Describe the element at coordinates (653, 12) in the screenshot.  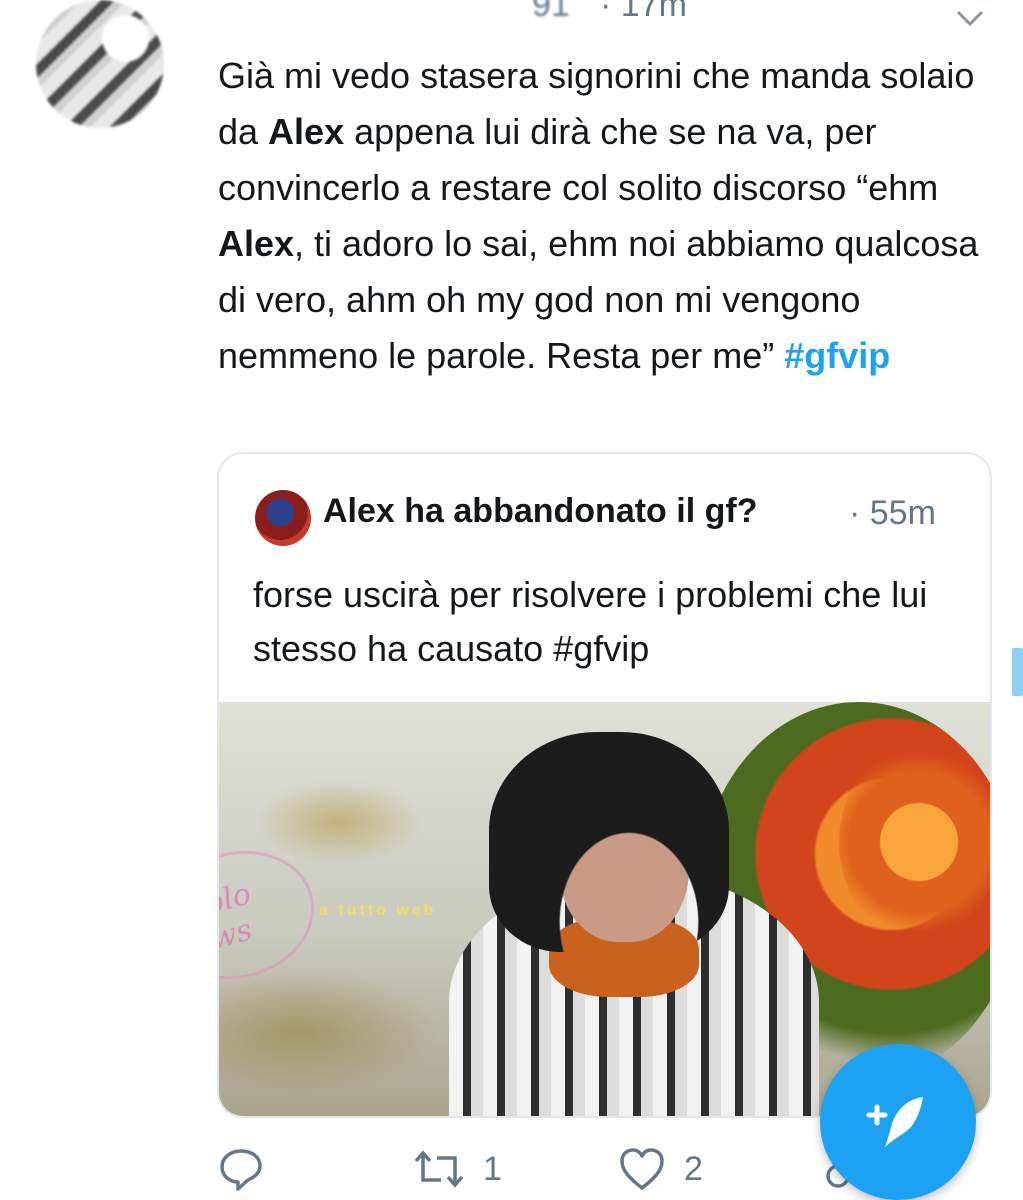
I see `time-text: 17m` at that location.